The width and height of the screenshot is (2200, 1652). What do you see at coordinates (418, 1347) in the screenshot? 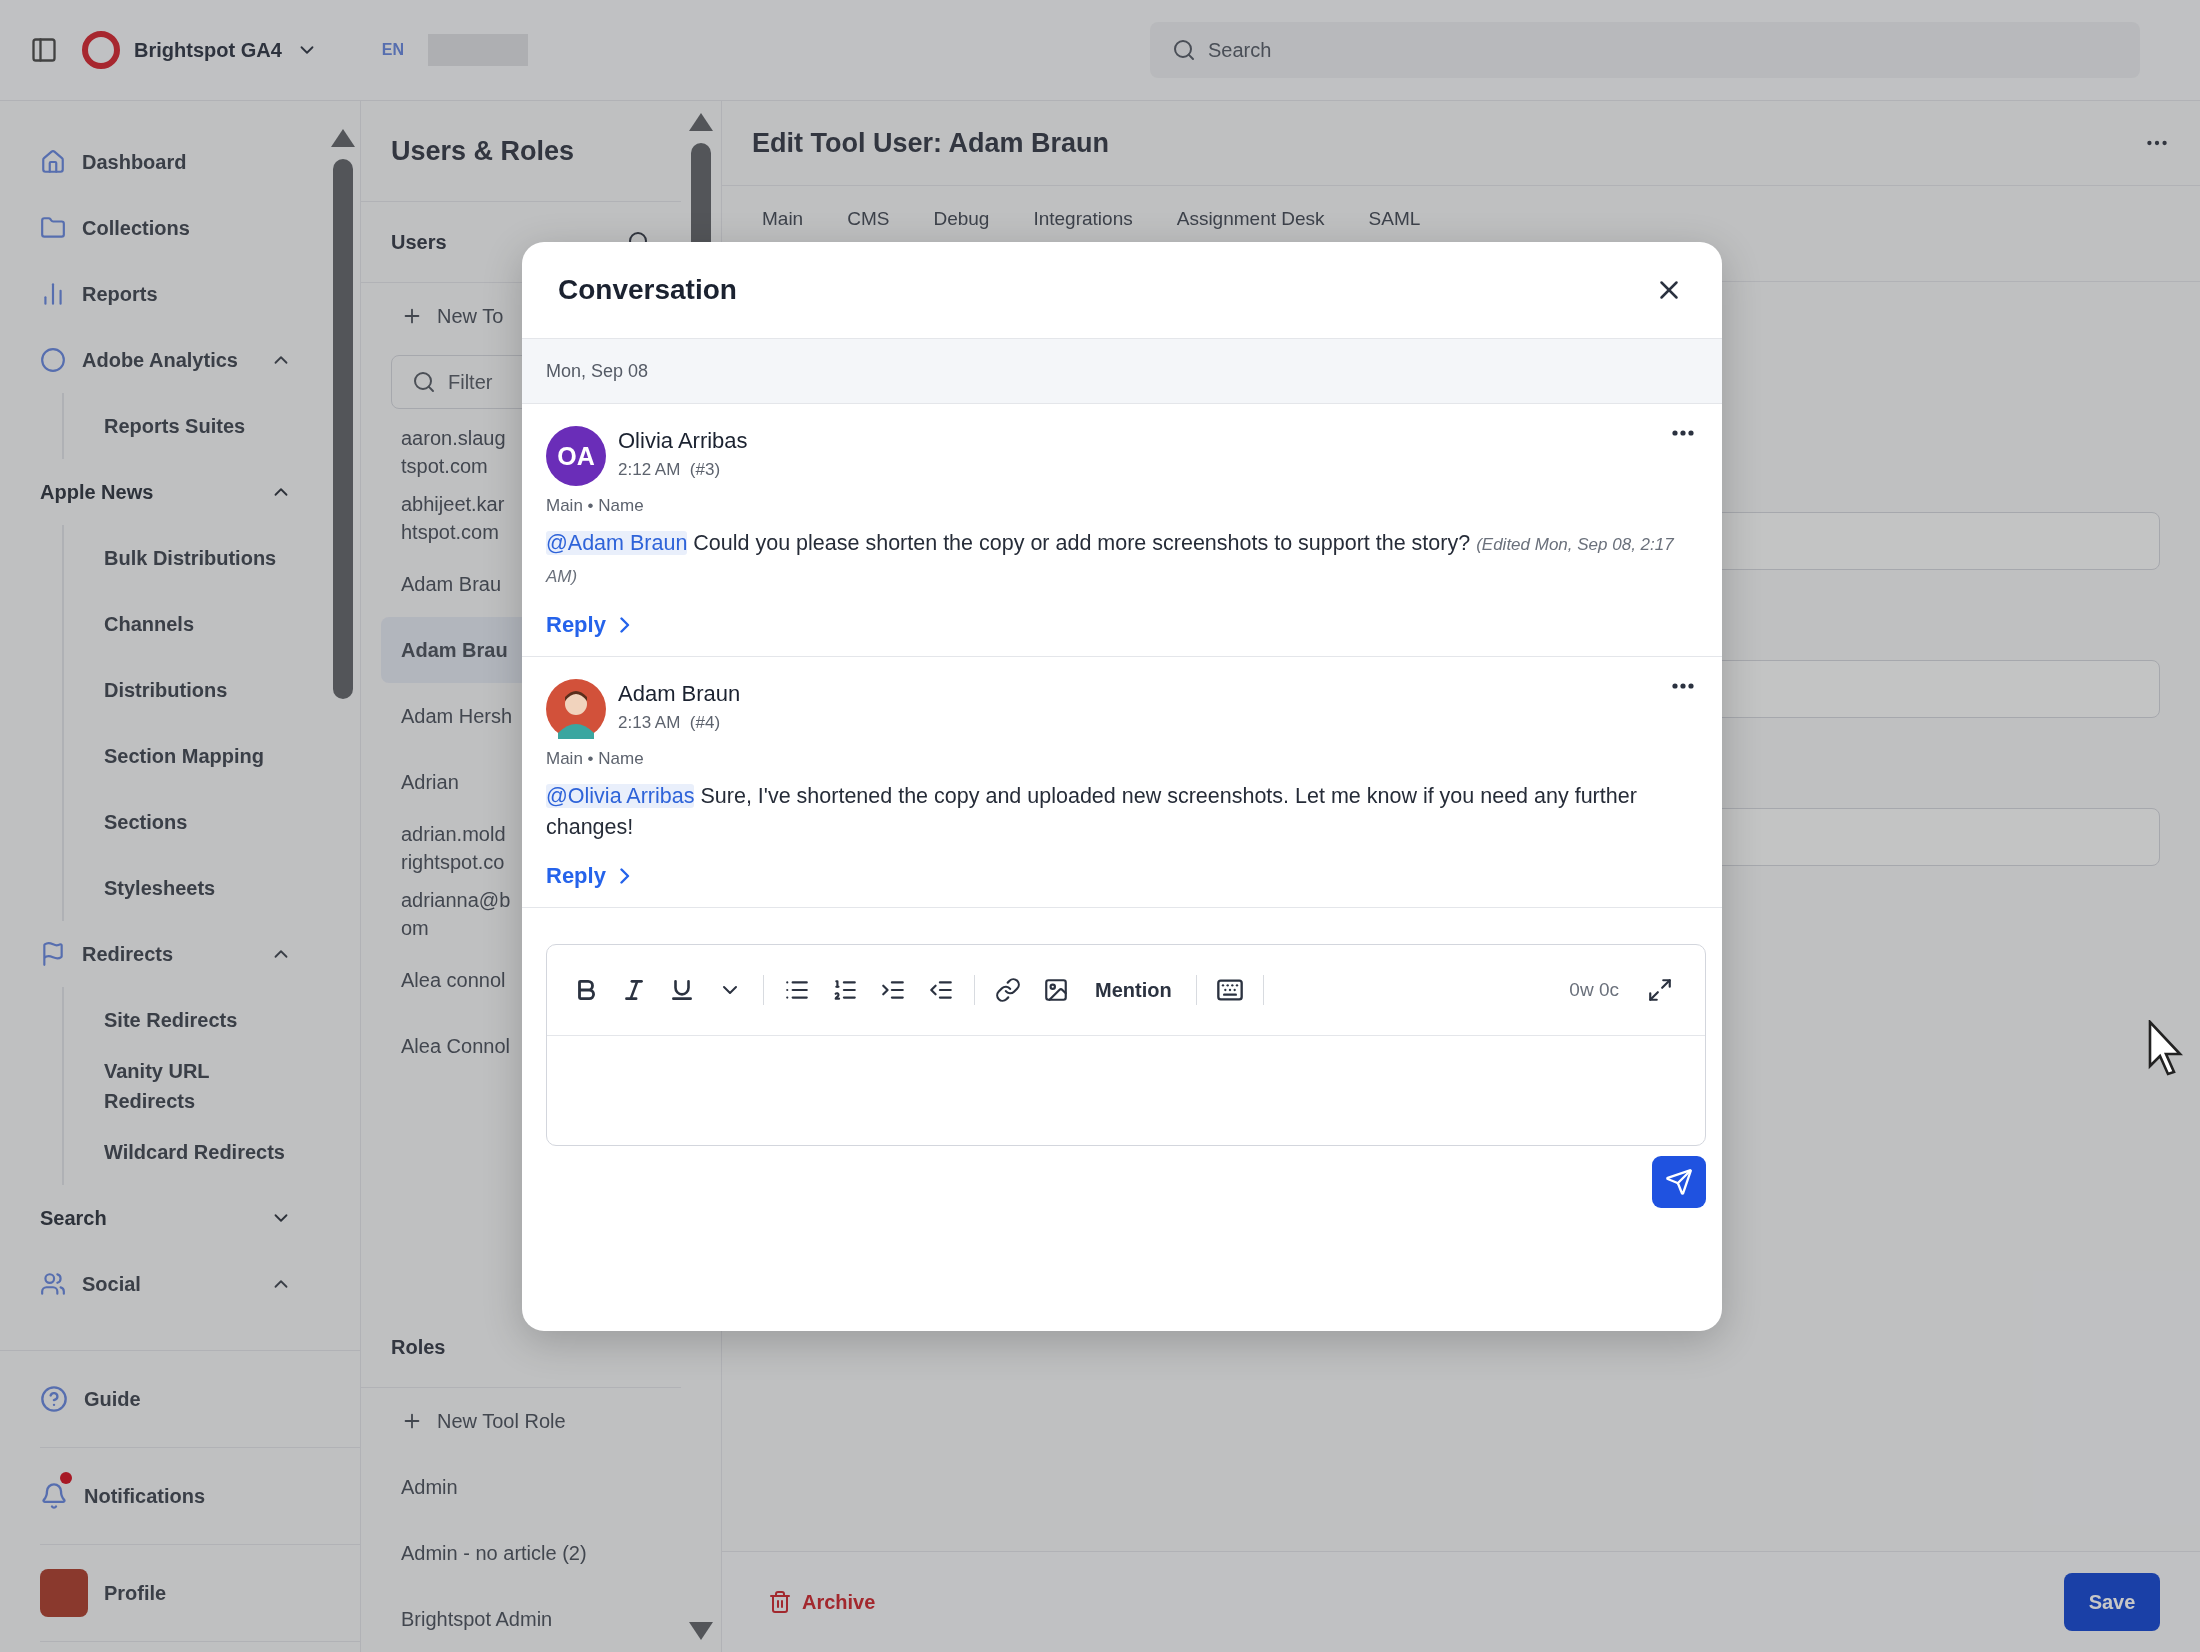
I see `section-heading: Roles` at bounding box center [418, 1347].